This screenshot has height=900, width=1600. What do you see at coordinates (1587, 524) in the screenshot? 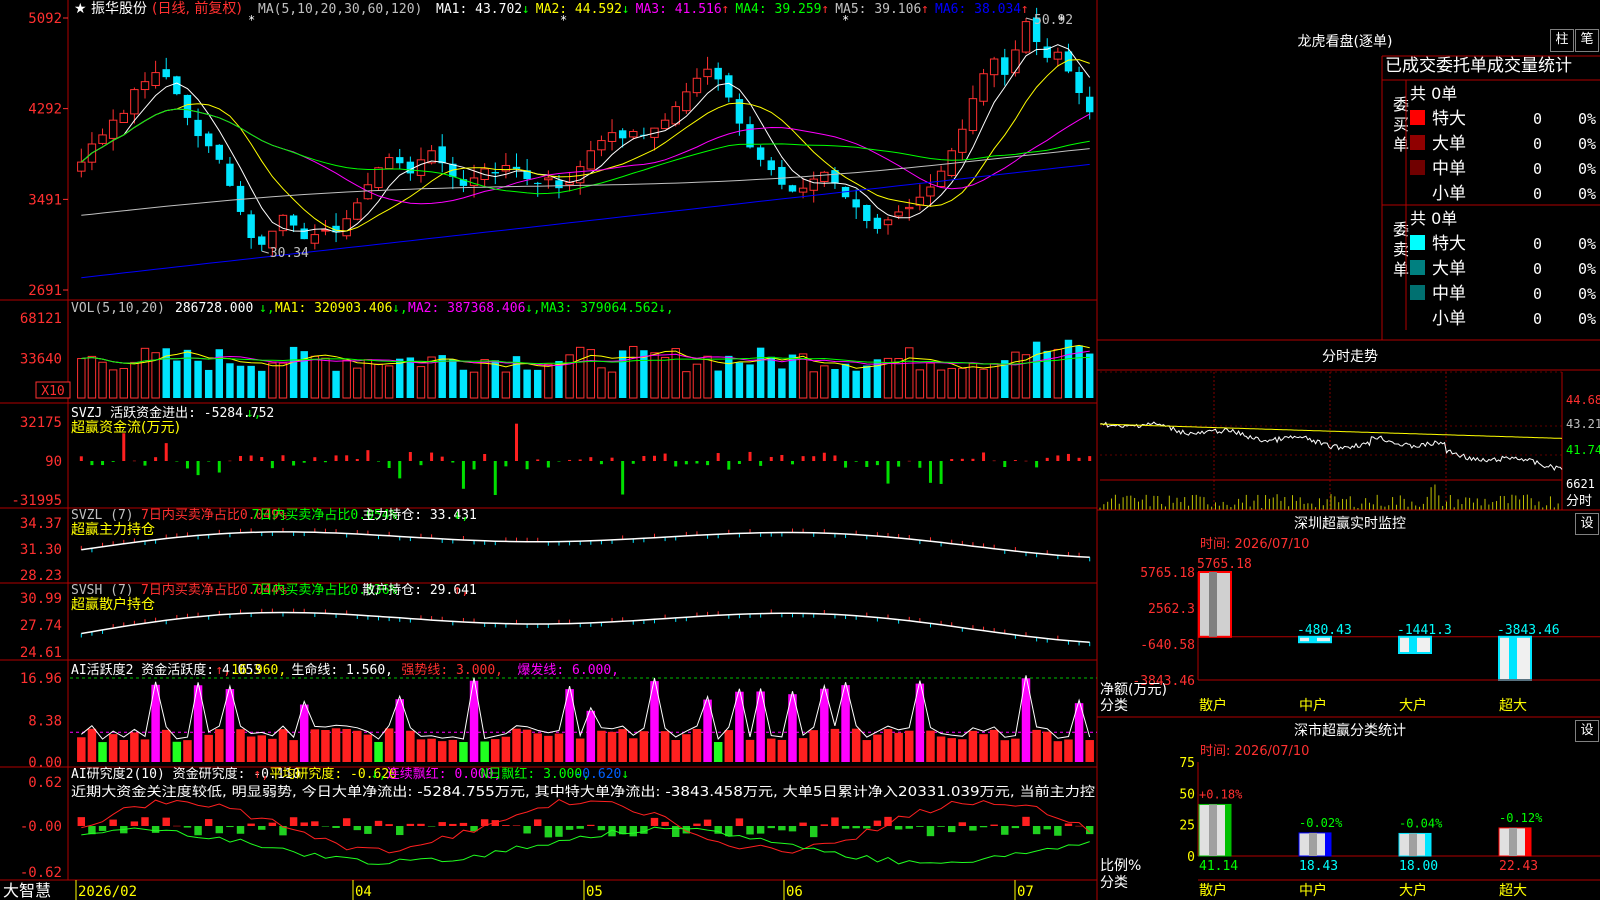
I see `monitor-settings-button: 设` at bounding box center [1587, 524].